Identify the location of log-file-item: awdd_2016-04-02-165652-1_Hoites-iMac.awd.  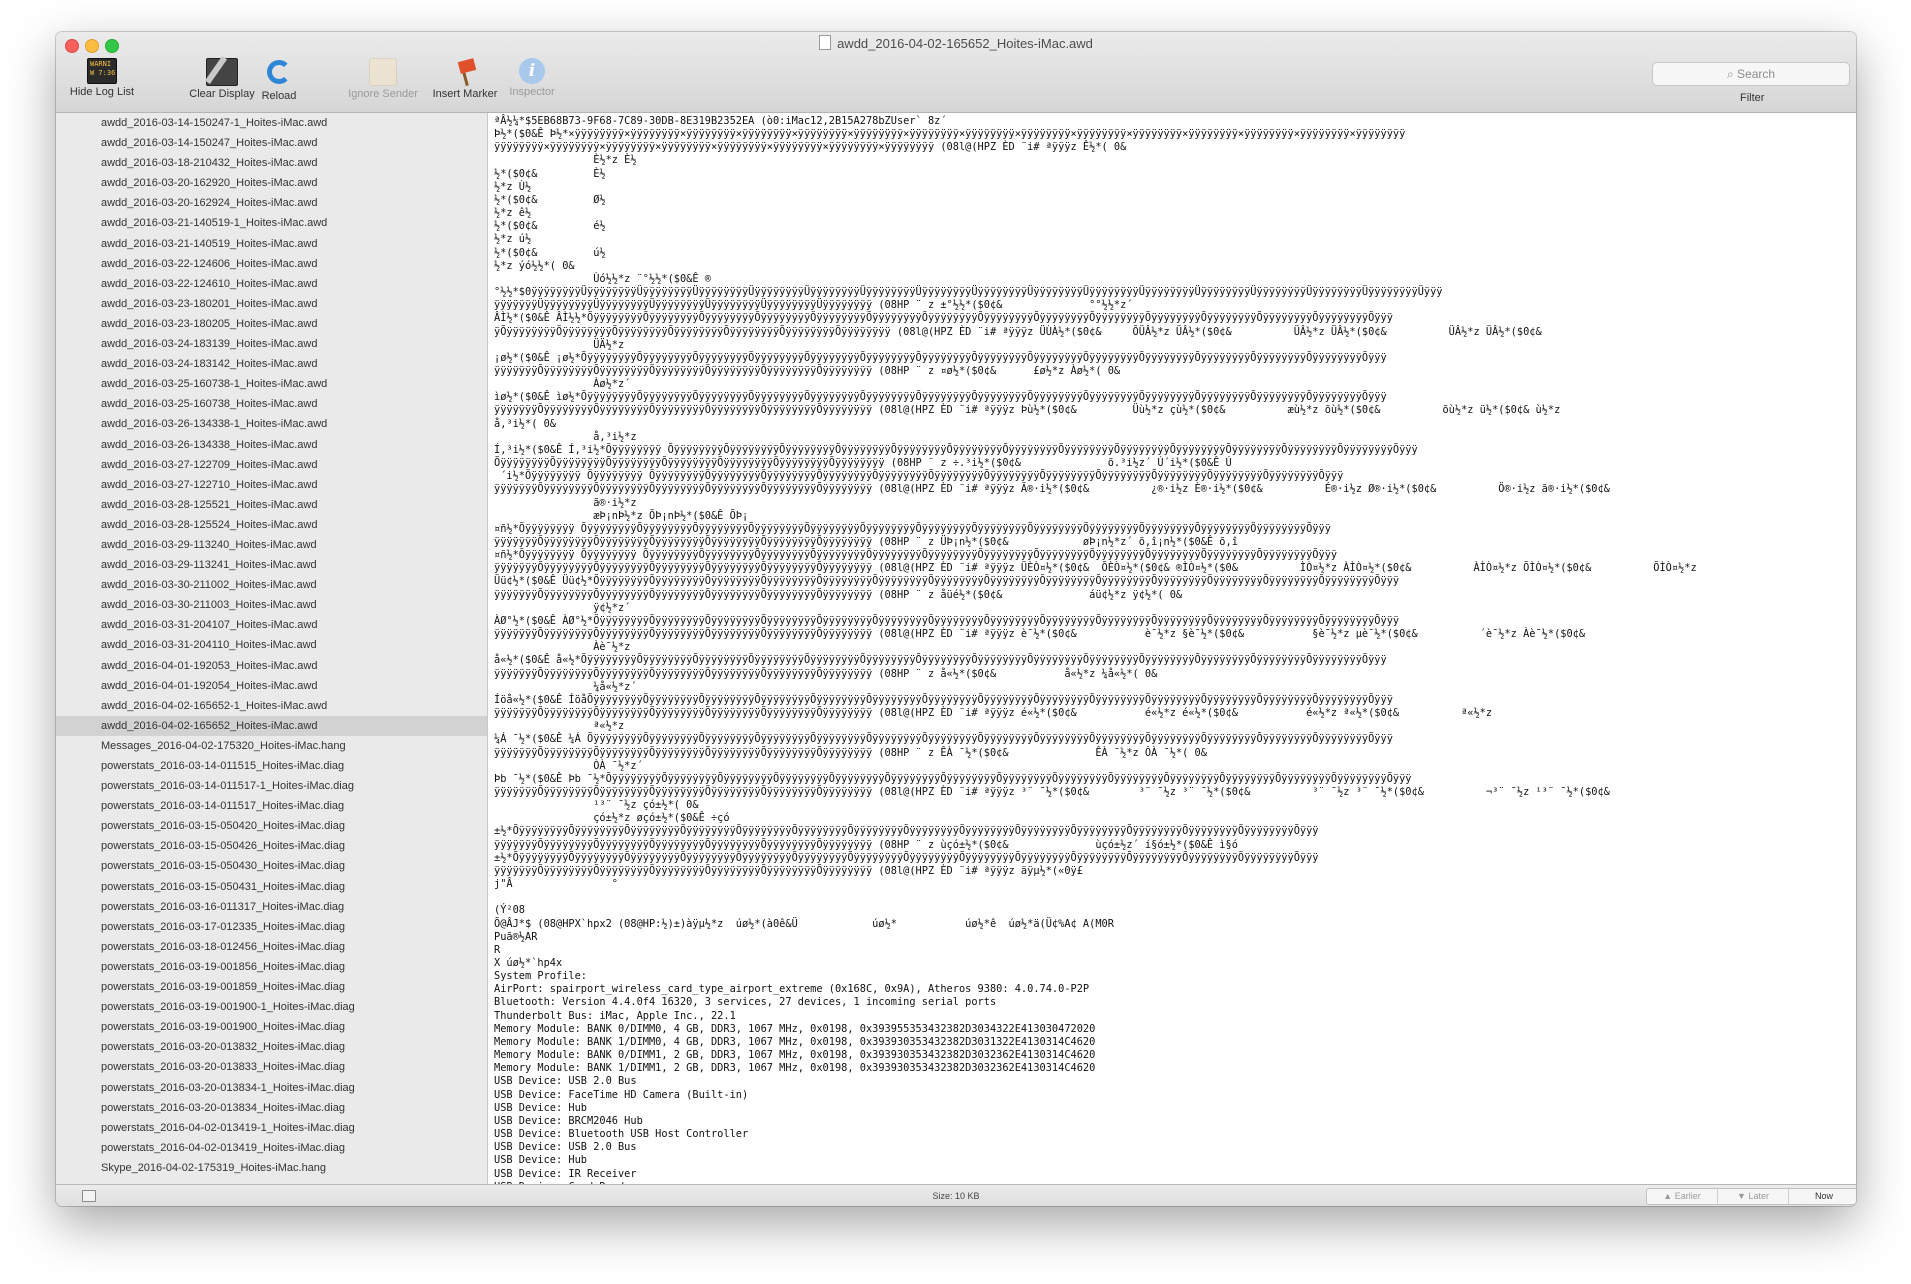
(271, 706).